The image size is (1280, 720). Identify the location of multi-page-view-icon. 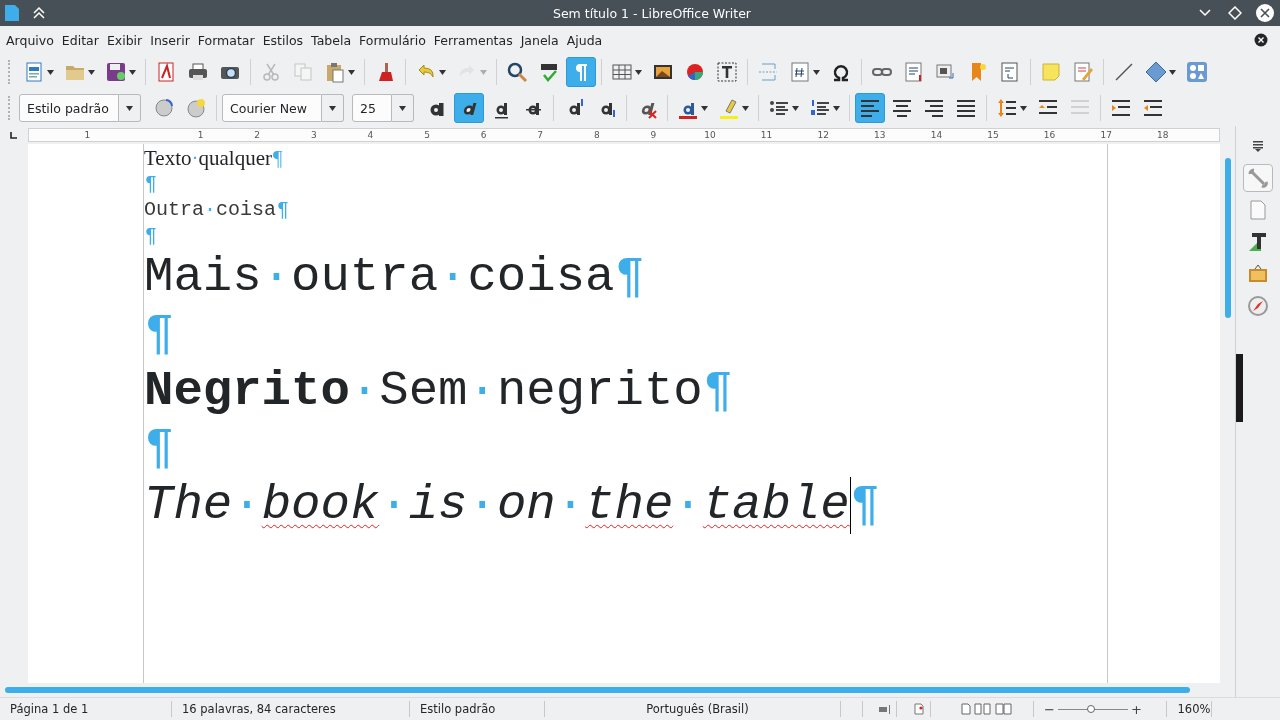
(983, 709).